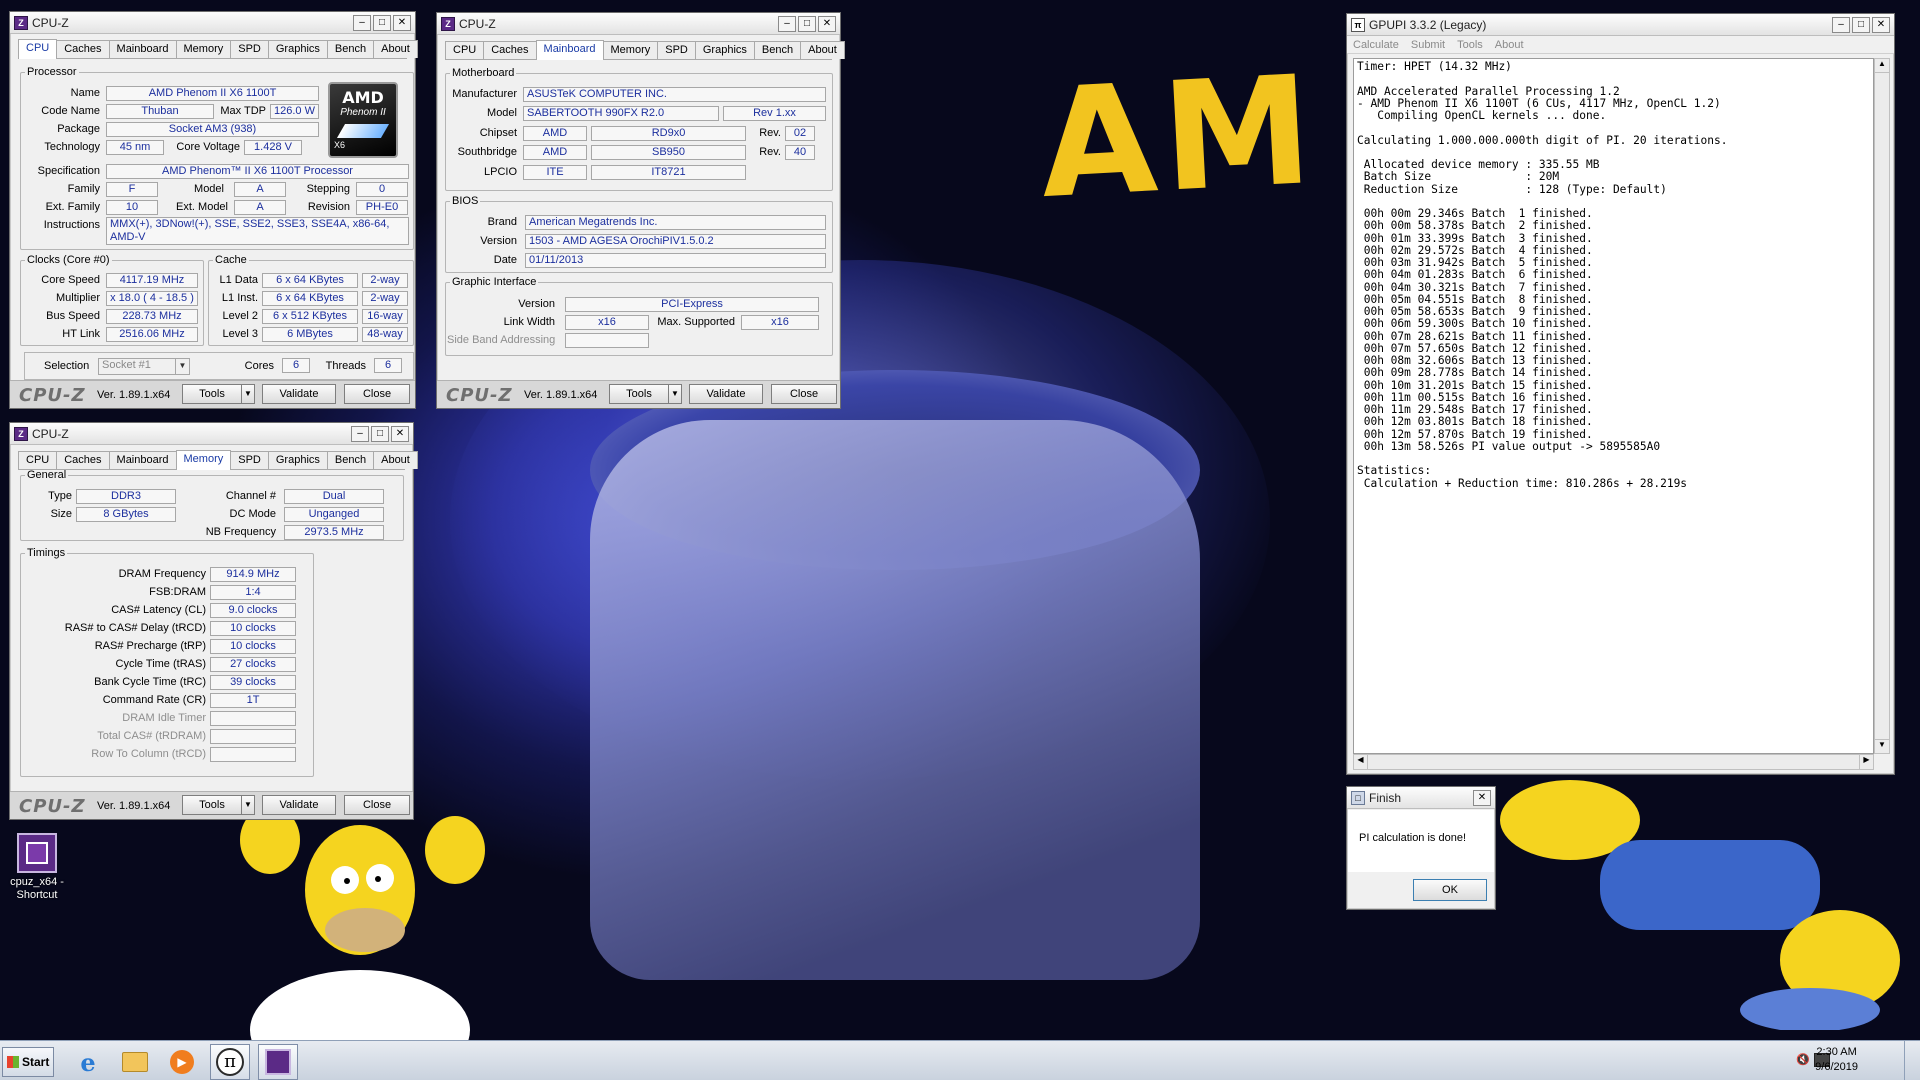 The image size is (1920, 1080). I want to click on menu-submit: Submit, so click(1428, 45).